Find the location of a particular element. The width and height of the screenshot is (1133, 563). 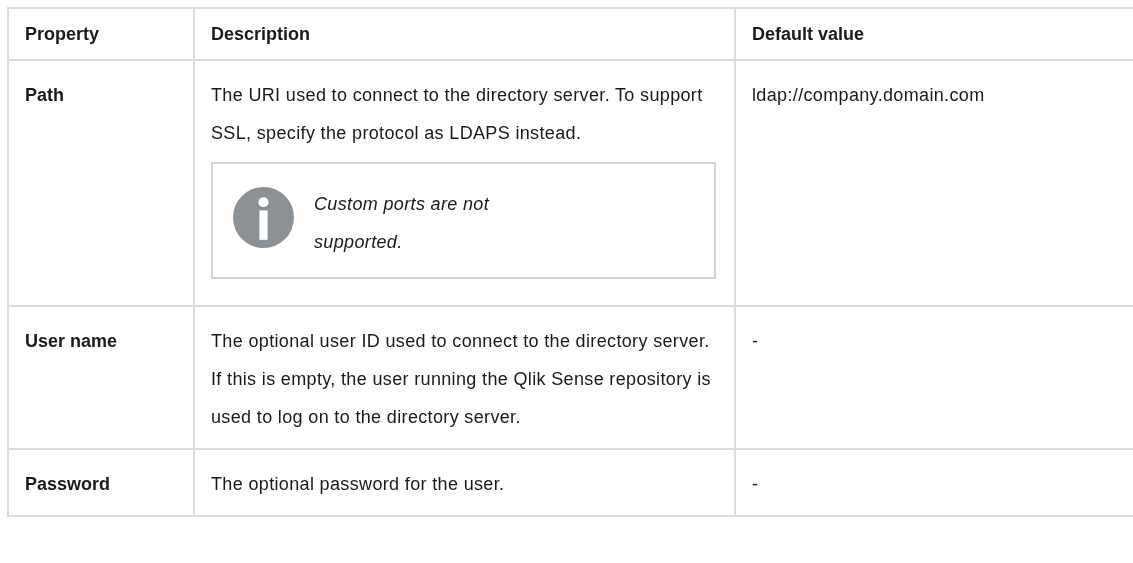

column-header: Description is located at coordinates (464, 34).